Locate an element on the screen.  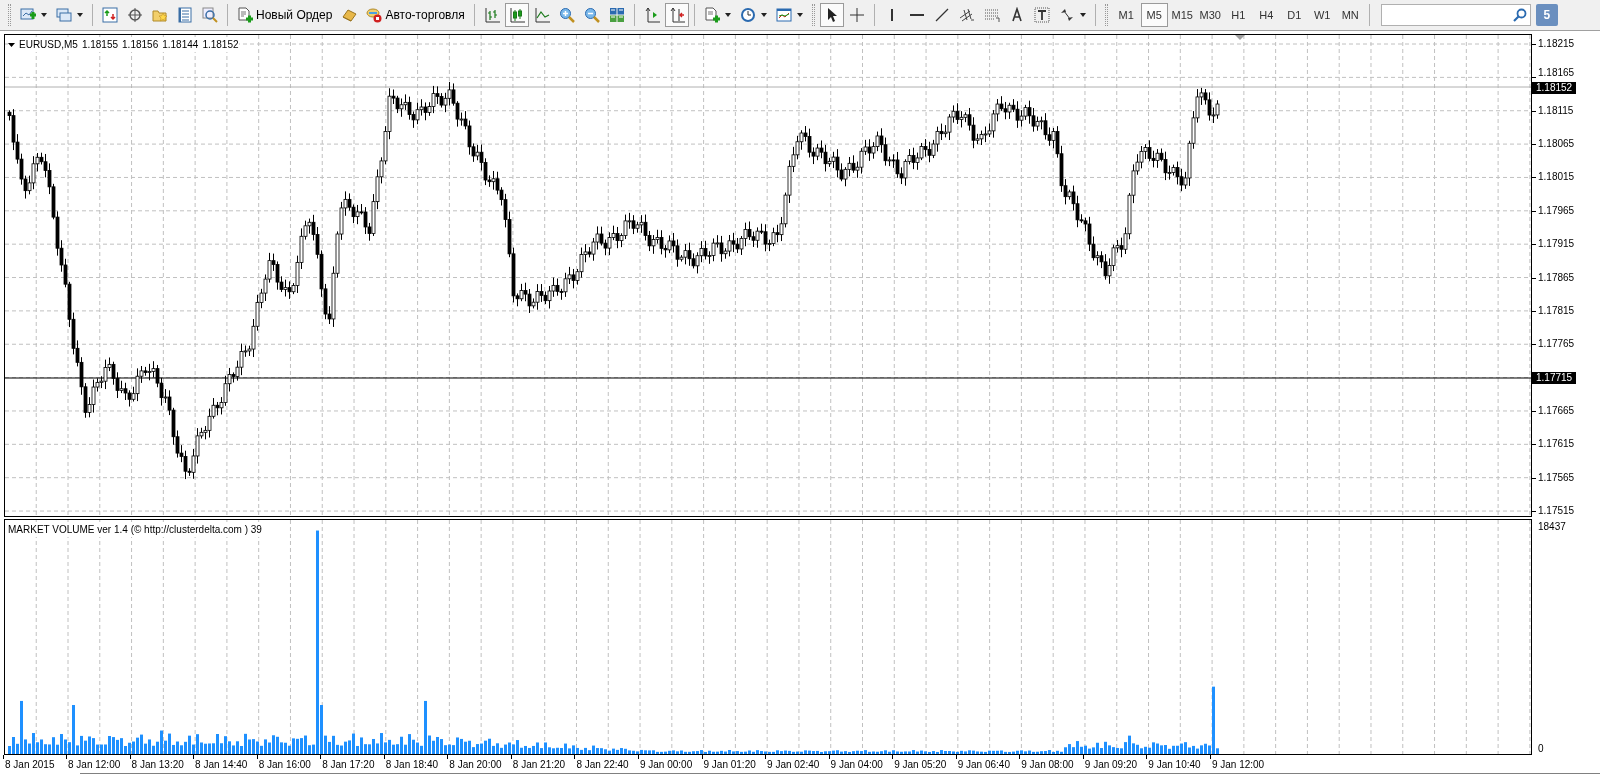
price-tick-label: 1.17765 is located at coordinates (1556, 344).